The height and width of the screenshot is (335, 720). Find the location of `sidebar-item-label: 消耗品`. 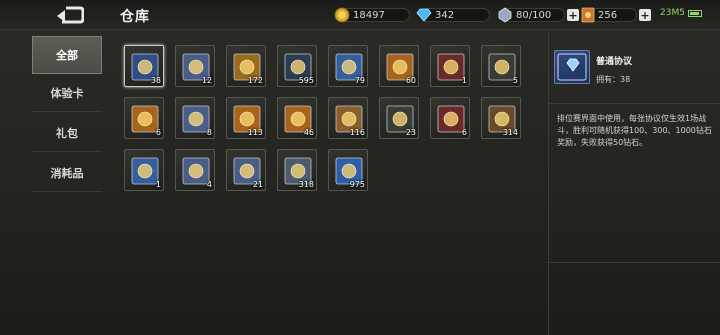

sidebar-item-label: 消耗品 is located at coordinates (67, 173).